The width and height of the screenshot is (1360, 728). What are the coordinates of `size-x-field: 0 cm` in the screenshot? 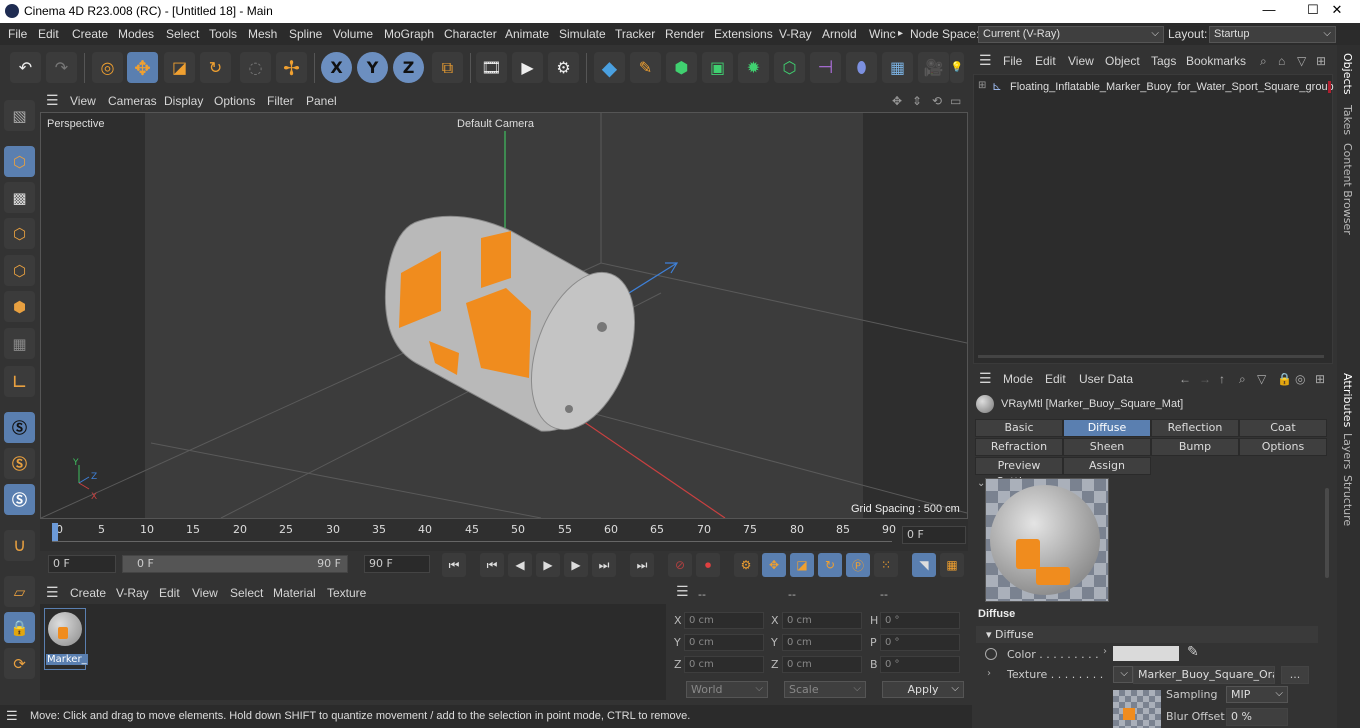 It's located at (822, 620).